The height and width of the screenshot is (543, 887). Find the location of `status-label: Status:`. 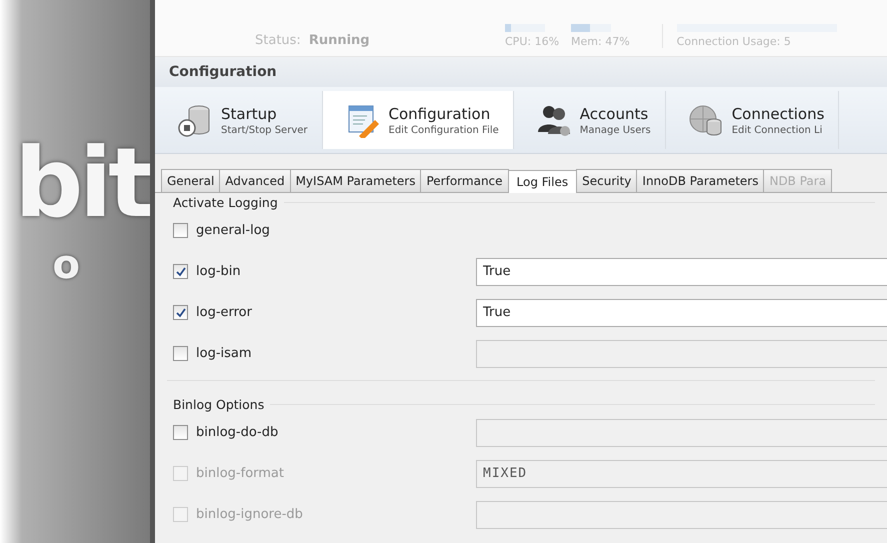

status-label: Status: is located at coordinates (278, 40).